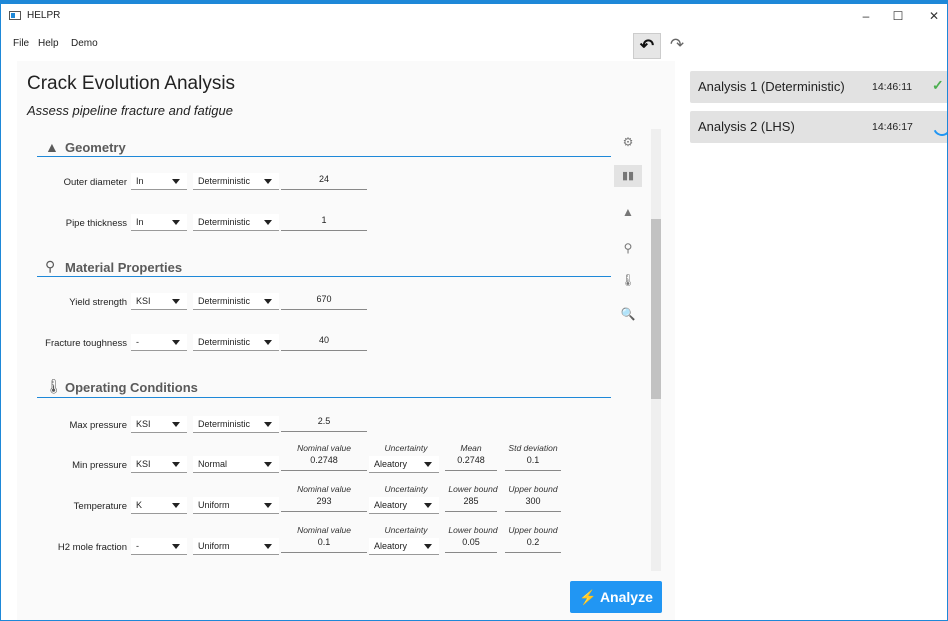 This screenshot has height=621, width=948. I want to click on h2-mole-fraction-dist-select: Uniform, so click(236, 546).